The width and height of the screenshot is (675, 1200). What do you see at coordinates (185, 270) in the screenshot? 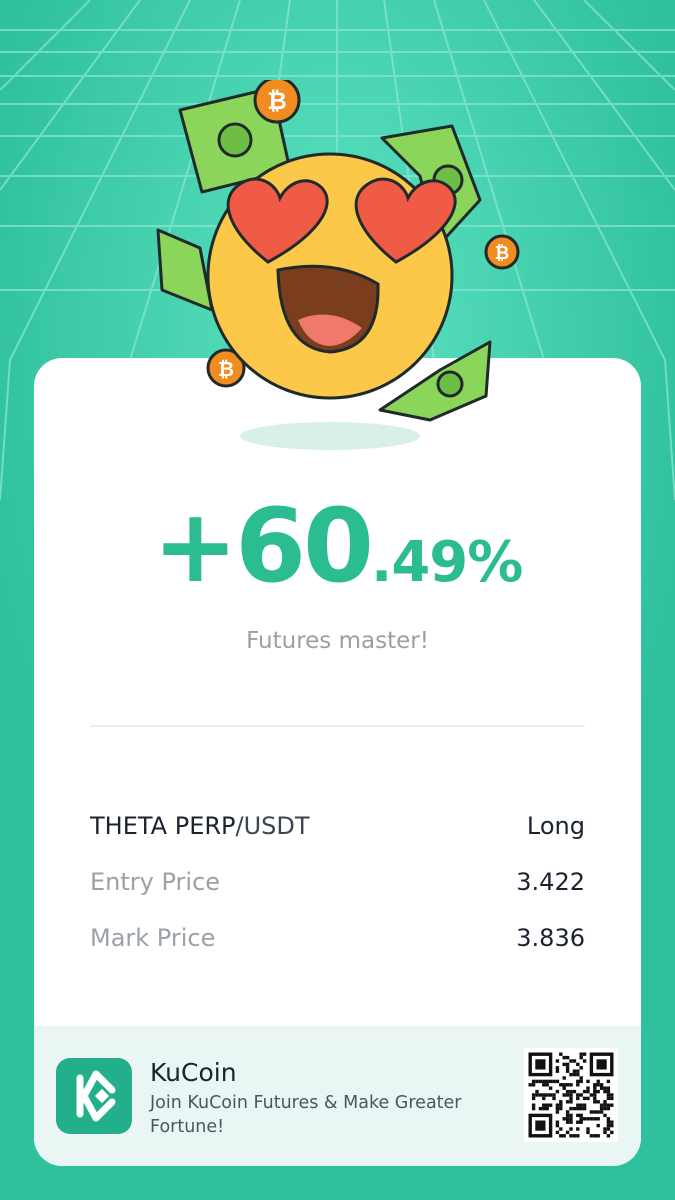
I see `money-bill-icon` at bounding box center [185, 270].